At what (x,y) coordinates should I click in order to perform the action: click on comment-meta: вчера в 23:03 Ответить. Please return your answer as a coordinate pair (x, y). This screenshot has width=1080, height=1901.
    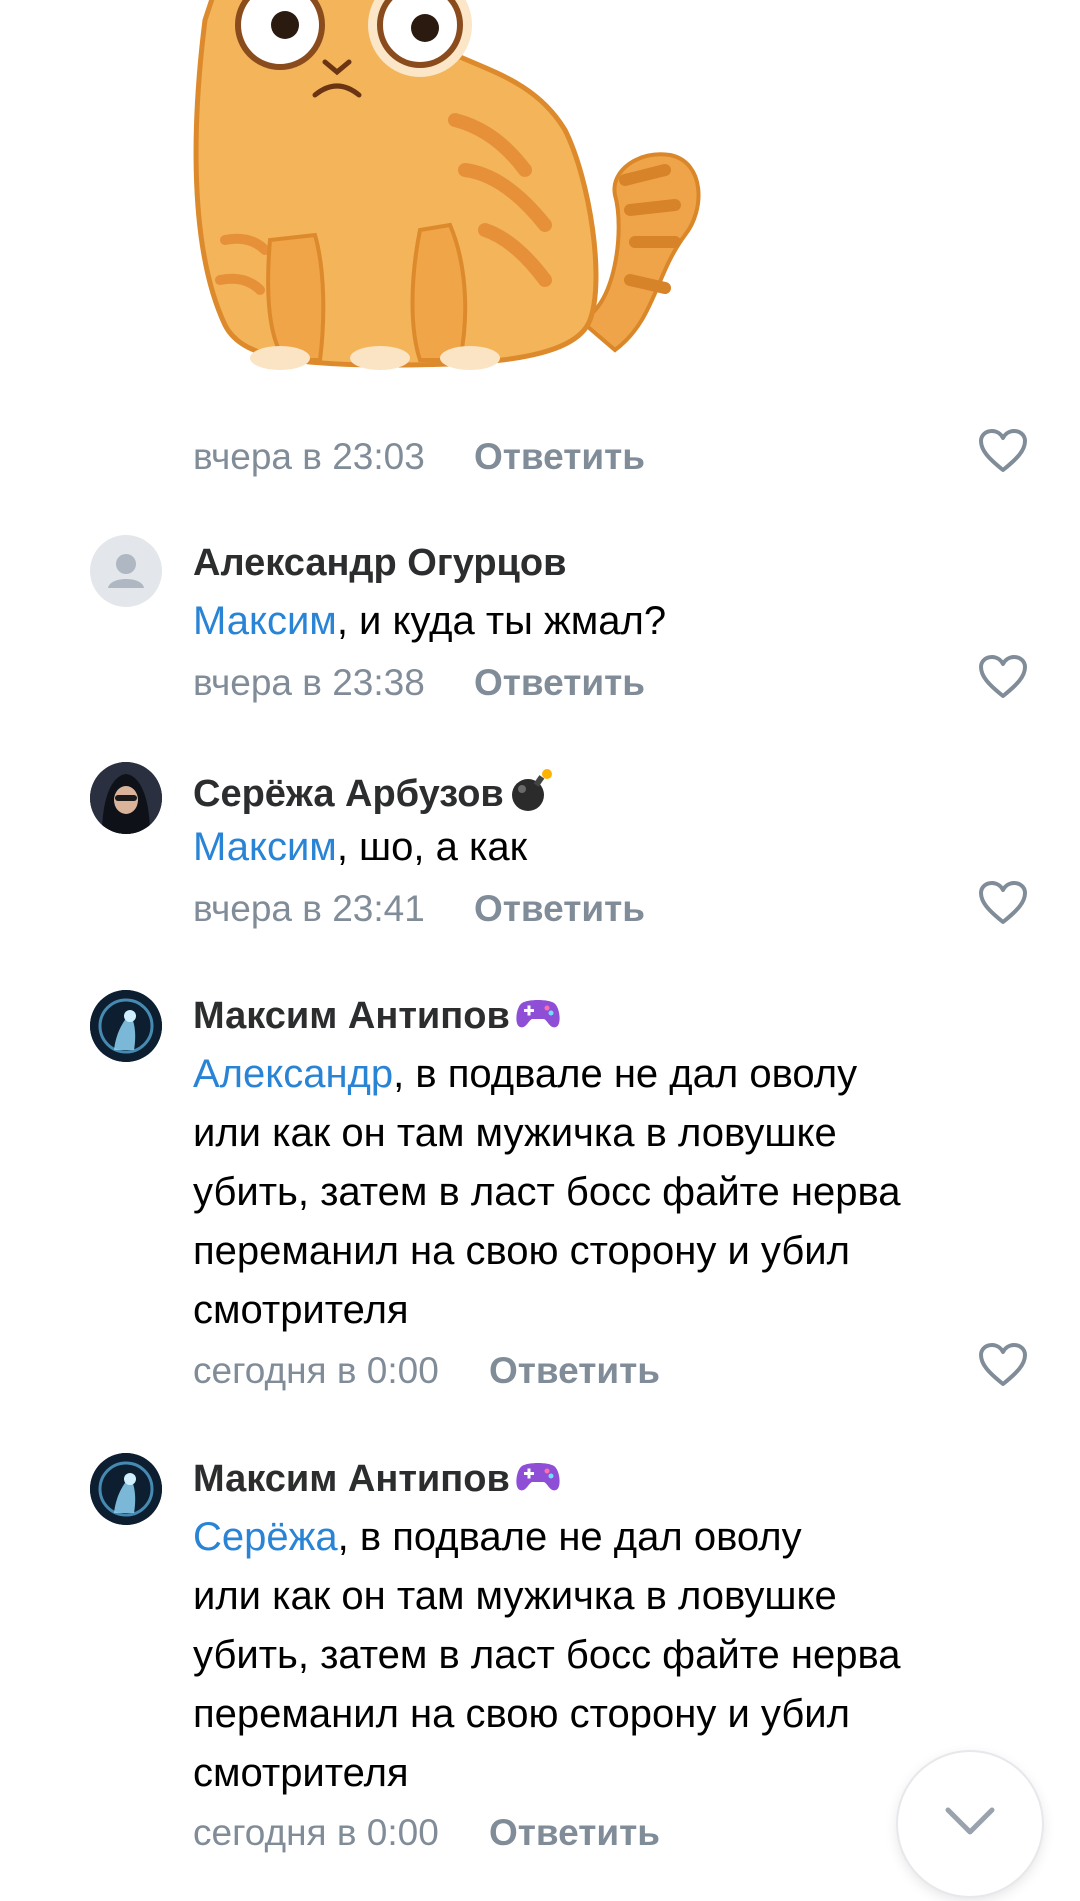
    Looking at the image, I should click on (636, 453).